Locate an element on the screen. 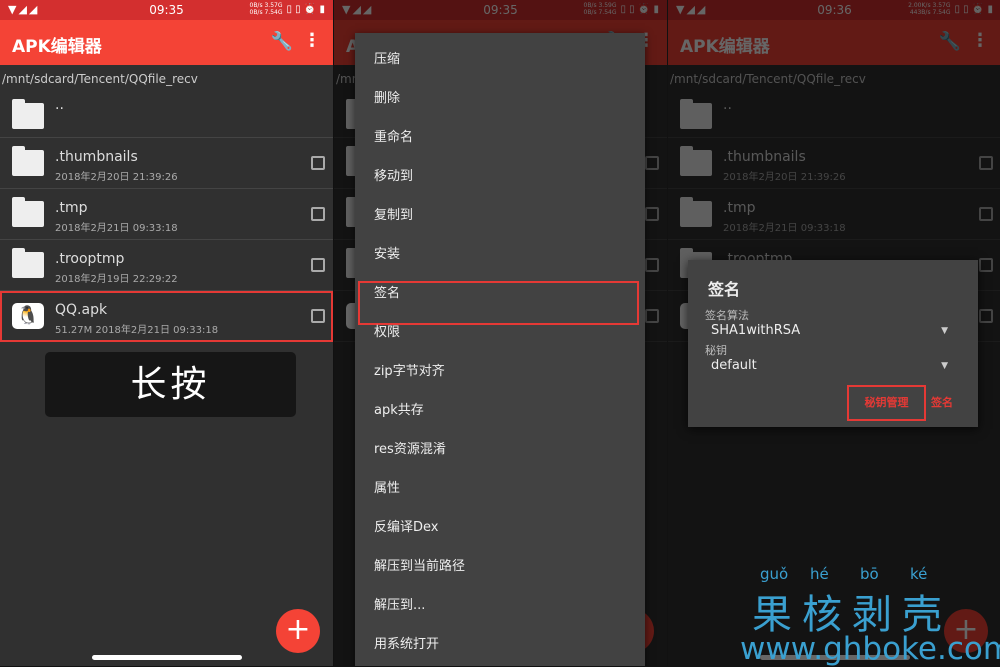 The height and width of the screenshot is (667, 1000). file-date: 2018年2月20日 21:39:26 is located at coordinates (116, 177).